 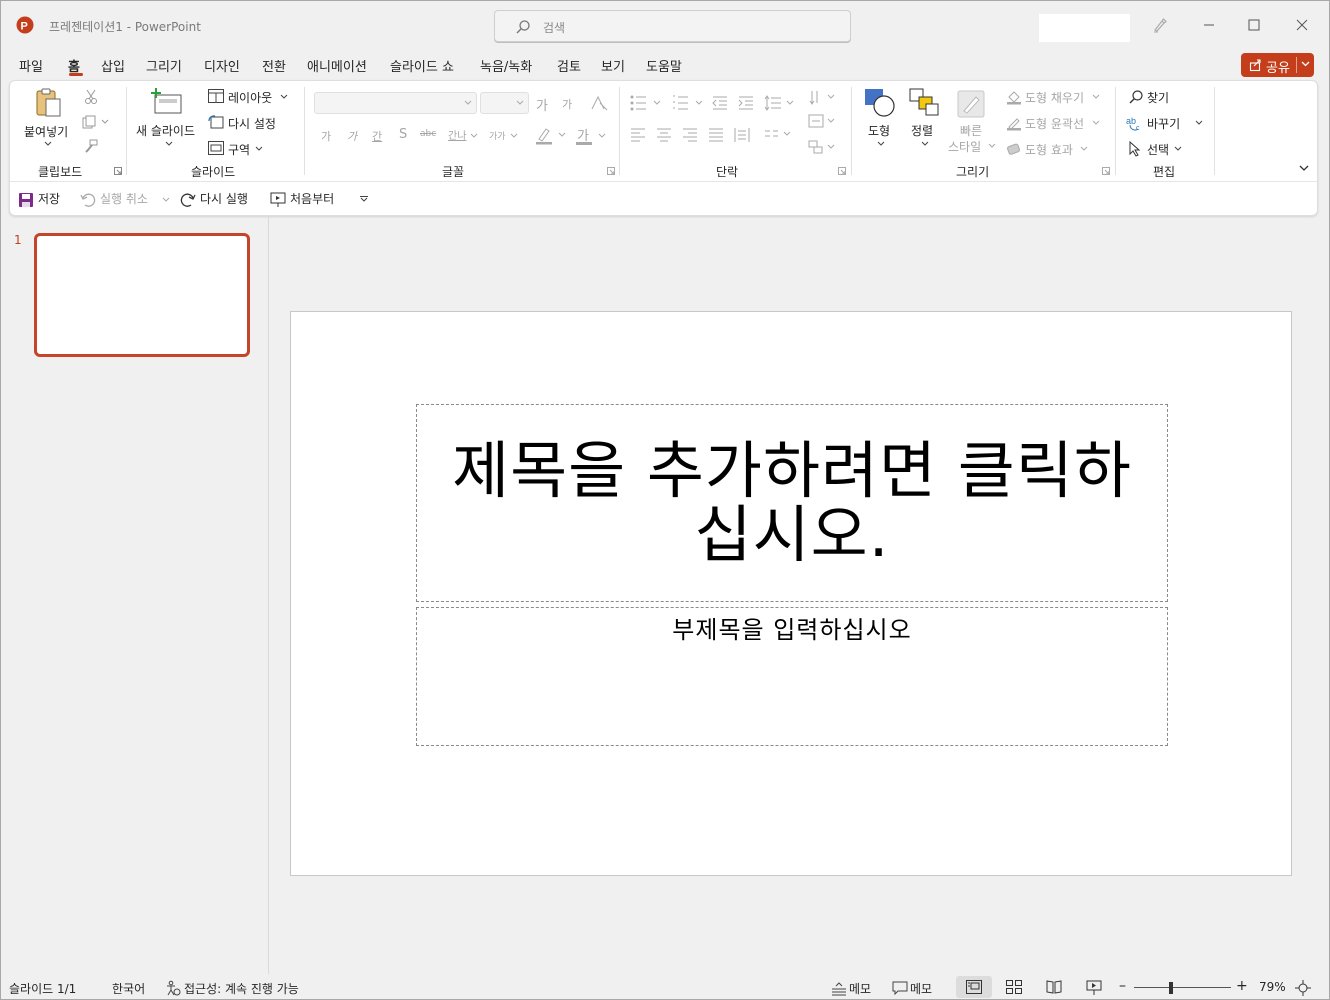 What do you see at coordinates (879, 130) in the screenshot?
I see `shapes-button: 도형` at bounding box center [879, 130].